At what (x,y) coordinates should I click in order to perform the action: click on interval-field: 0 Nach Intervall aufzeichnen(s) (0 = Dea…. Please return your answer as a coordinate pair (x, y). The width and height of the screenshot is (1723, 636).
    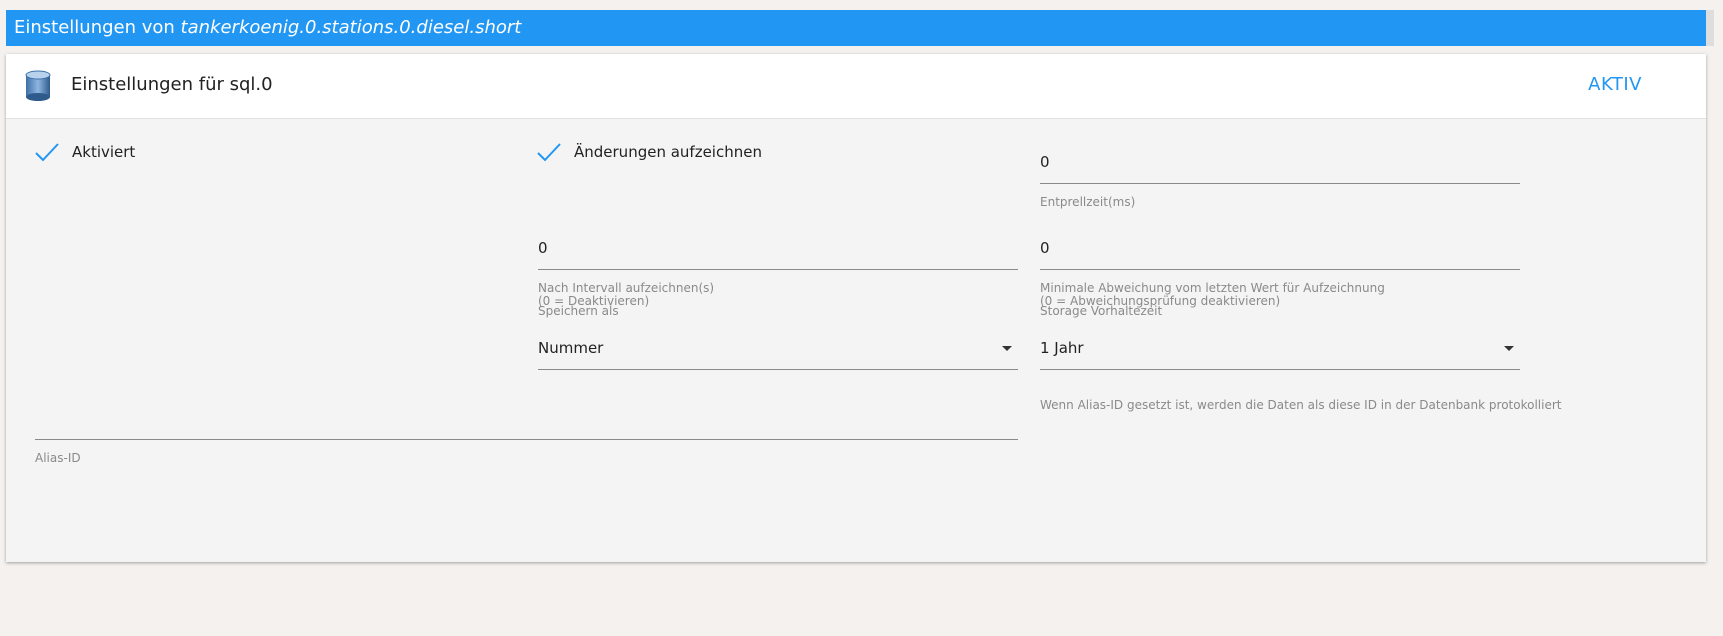
    Looking at the image, I should click on (778, 271).